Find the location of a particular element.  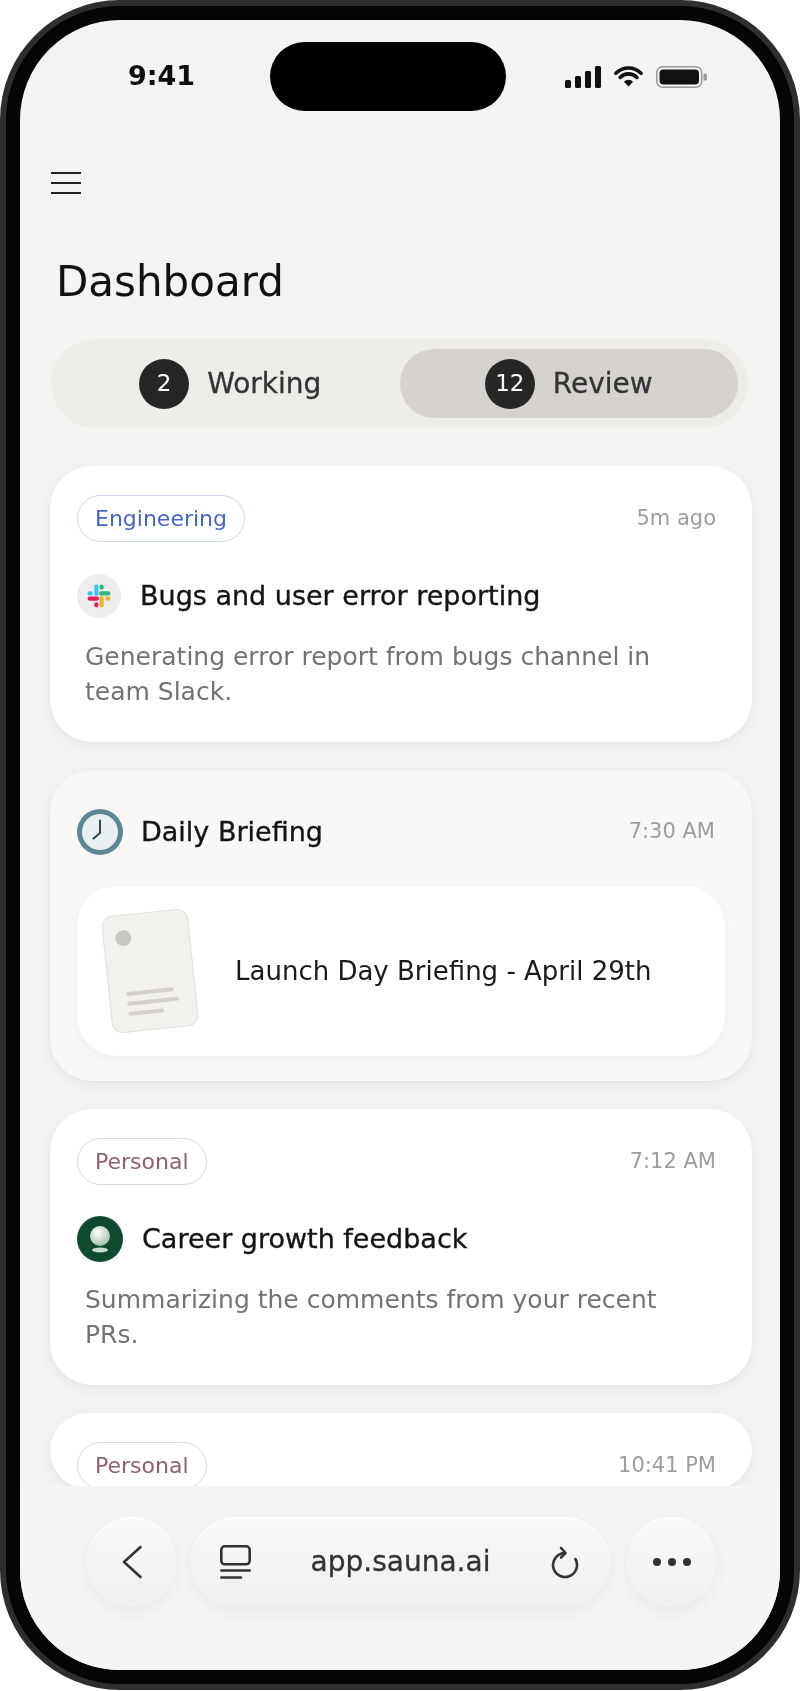

wifi-icon is located at coordinates (628, 76).